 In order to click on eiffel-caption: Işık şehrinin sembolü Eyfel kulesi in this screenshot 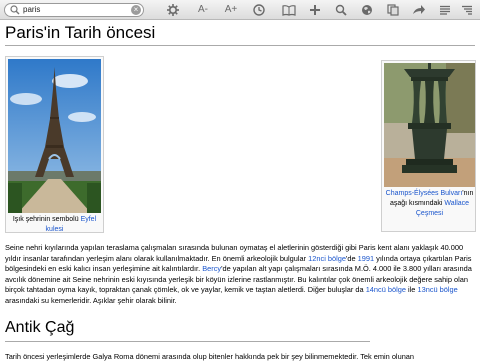, I will do `click(54, 225)`.